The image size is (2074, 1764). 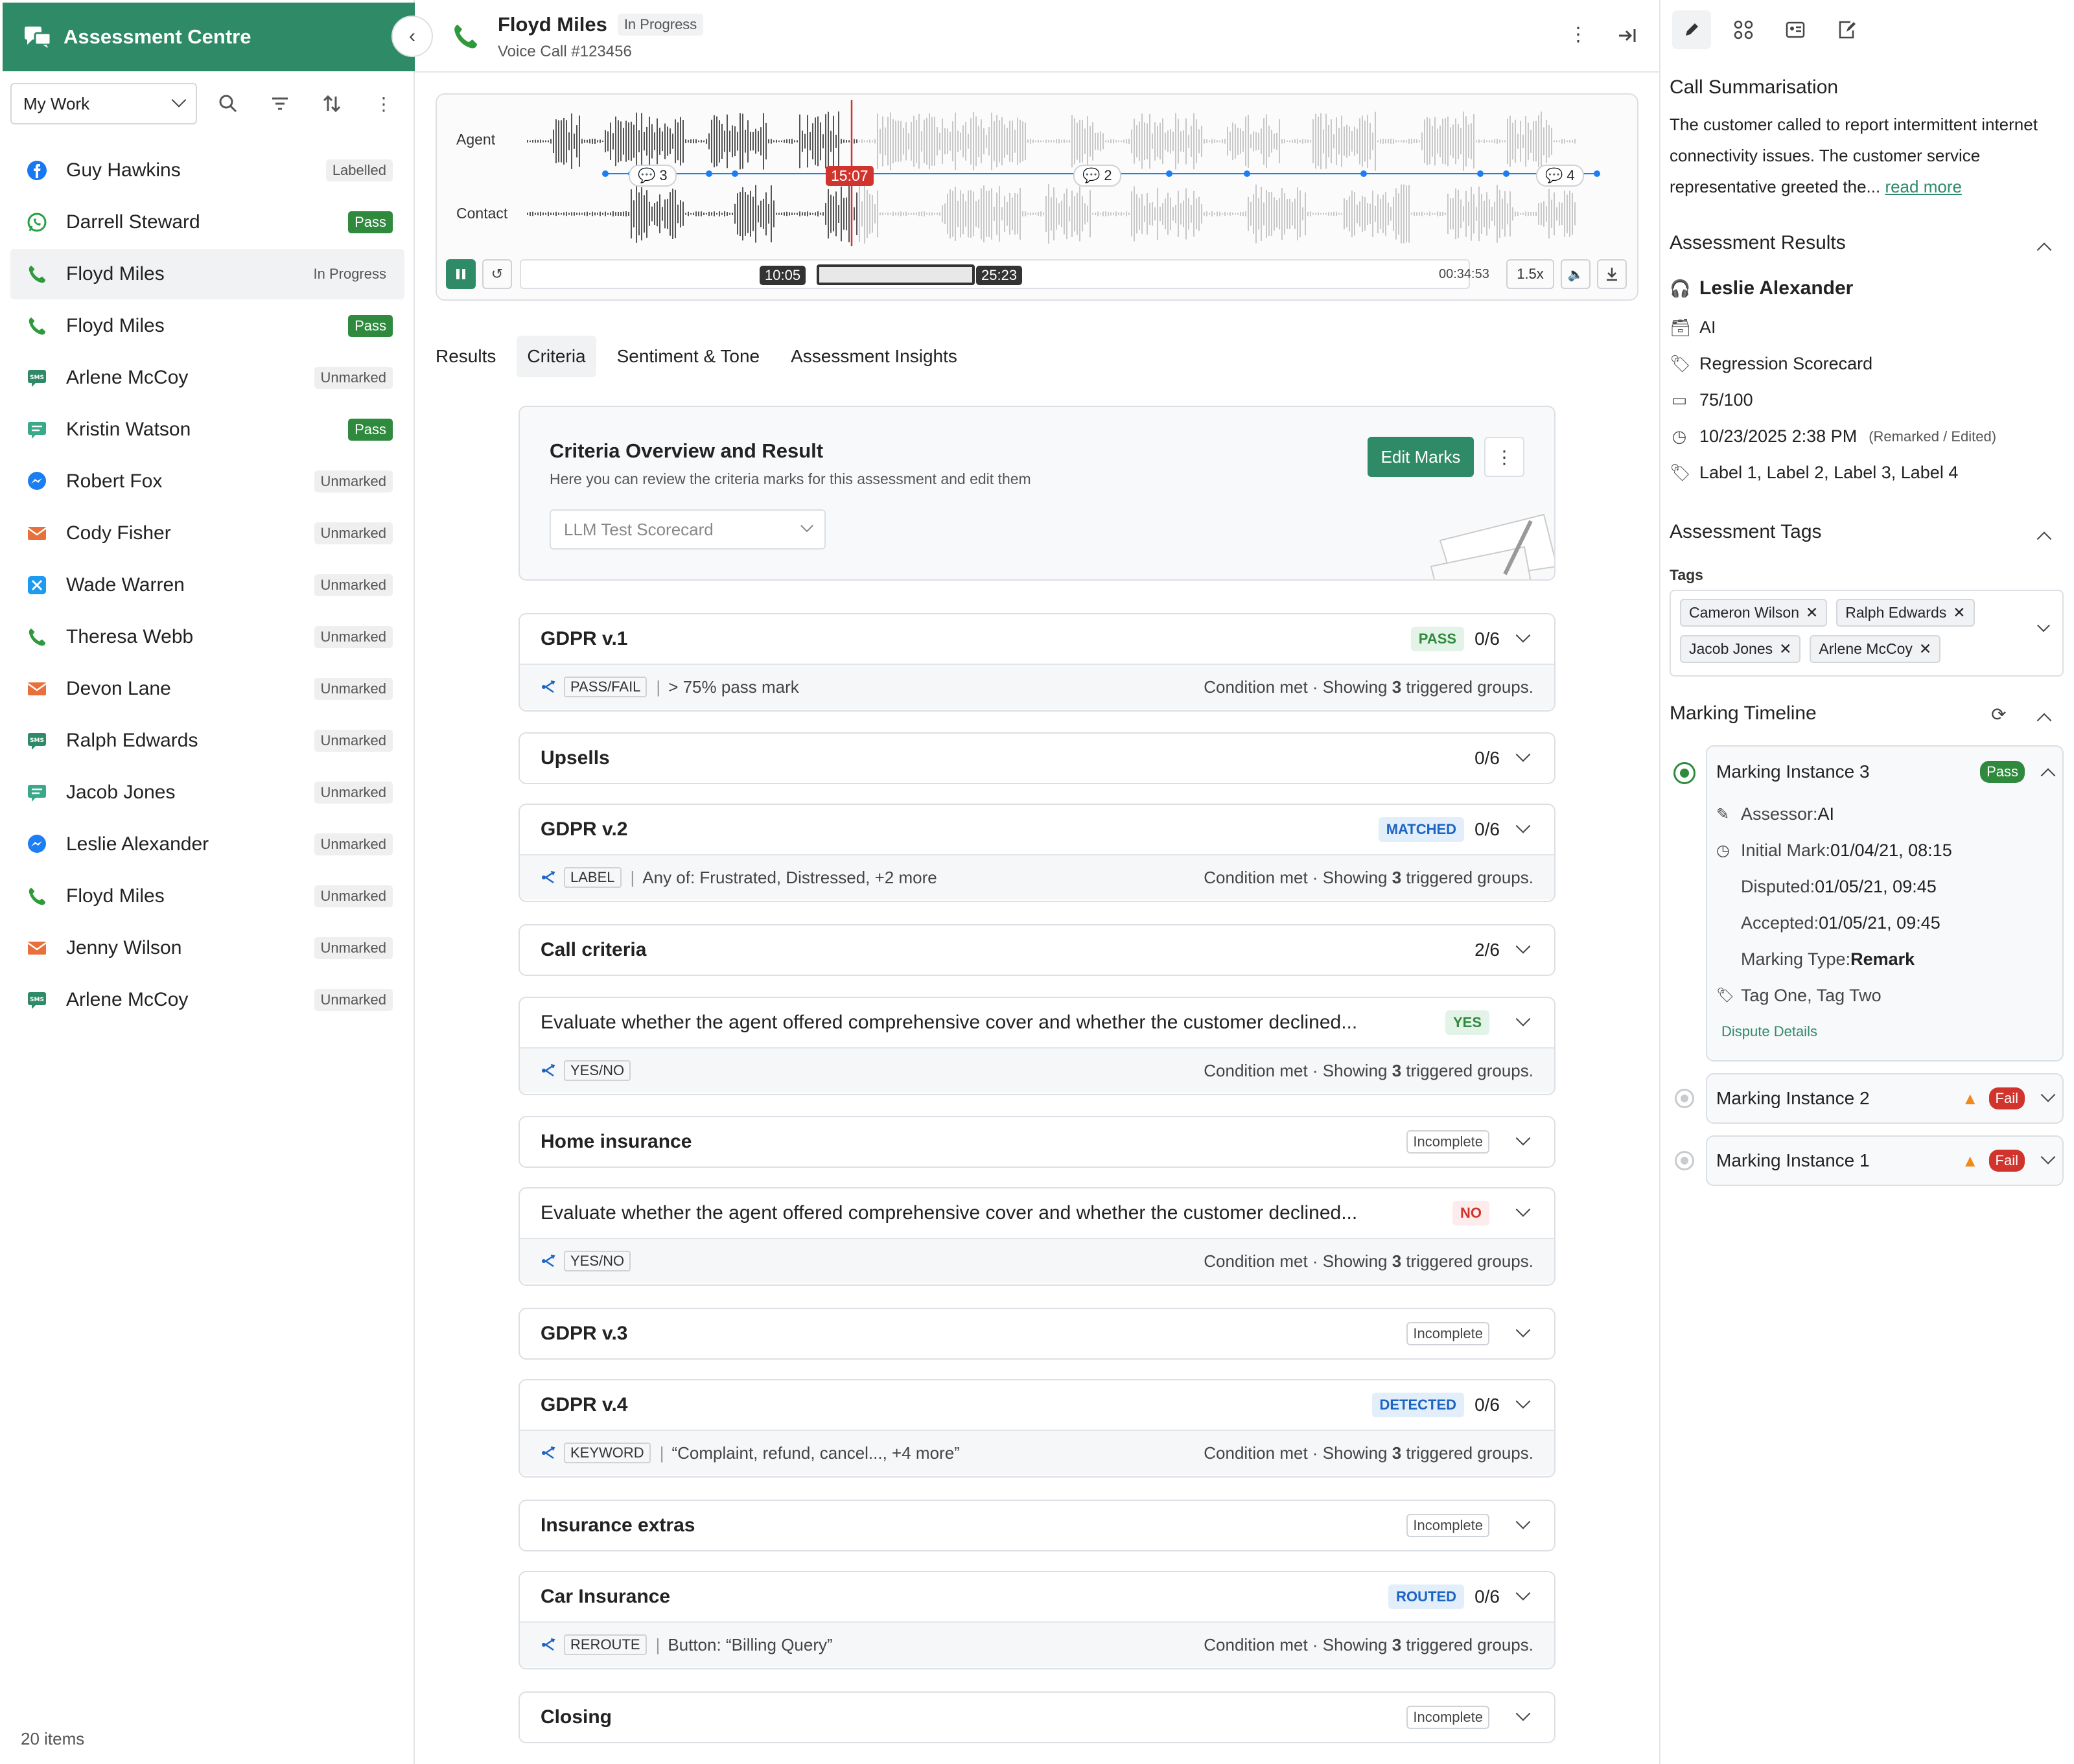 What do you see at coordinates (280, 103) in the screenshot?
I see `filter-button` at bounding box center [280, 103].